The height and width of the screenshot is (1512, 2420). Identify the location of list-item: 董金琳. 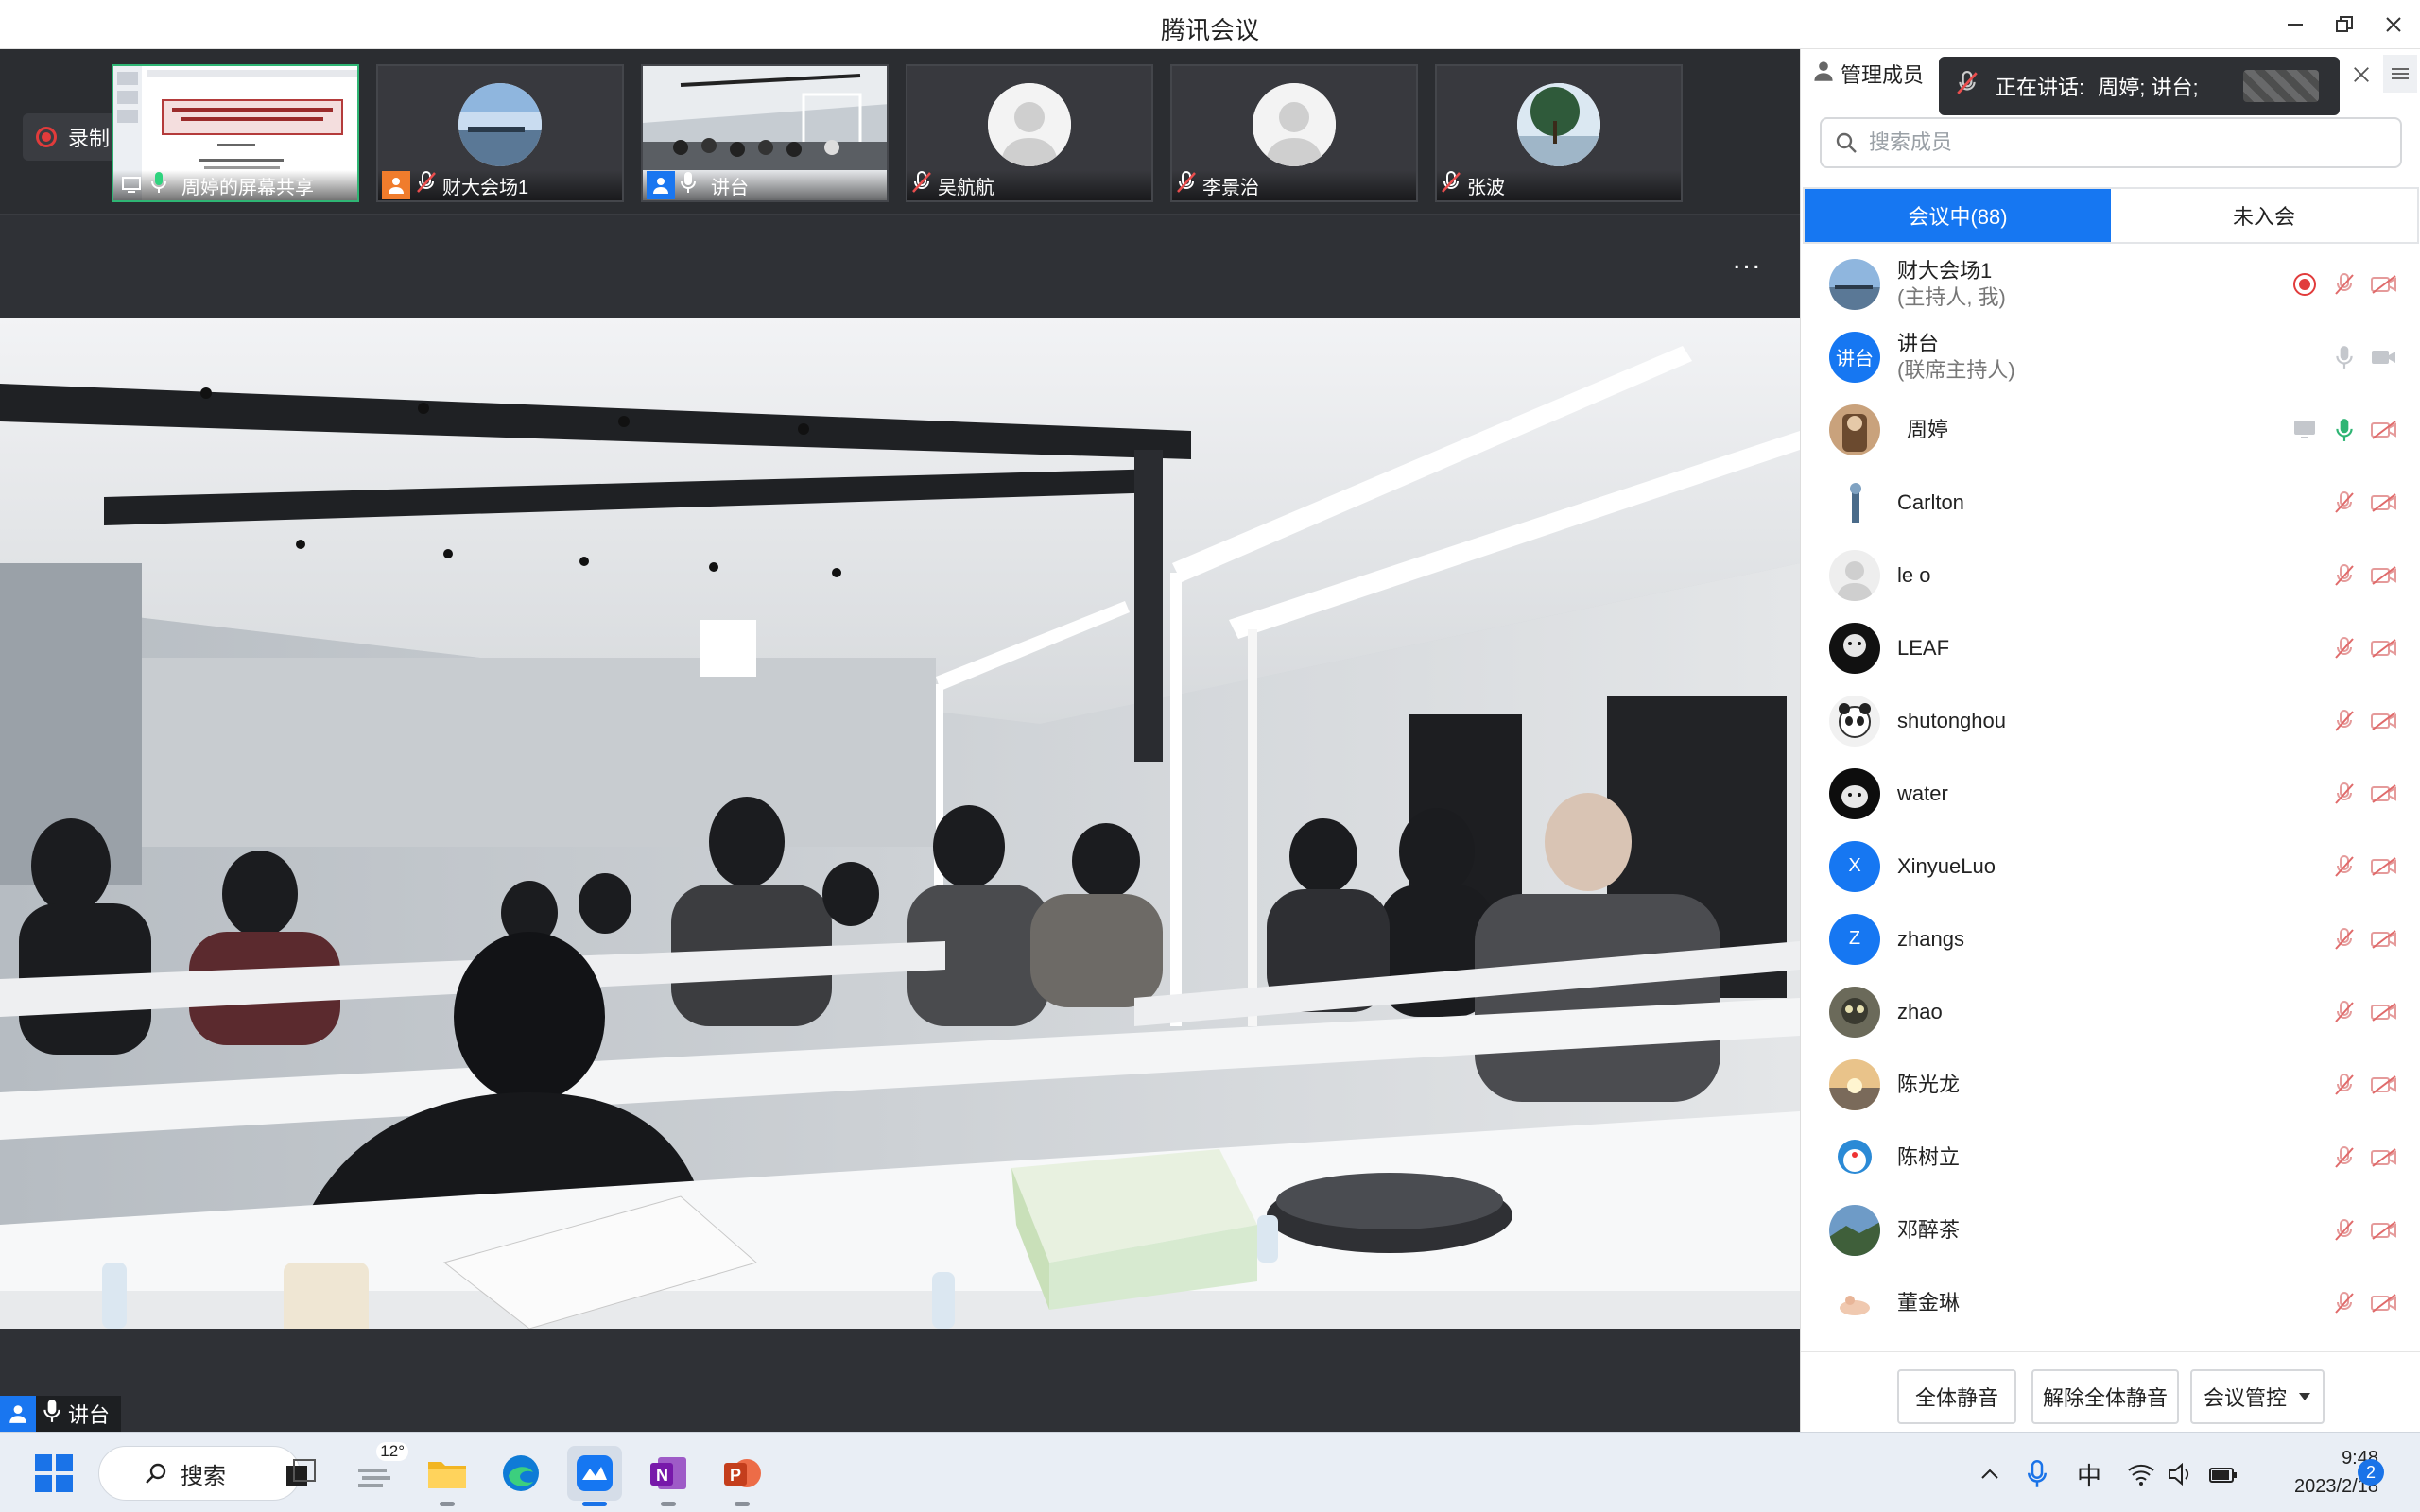
(2110, 1302).